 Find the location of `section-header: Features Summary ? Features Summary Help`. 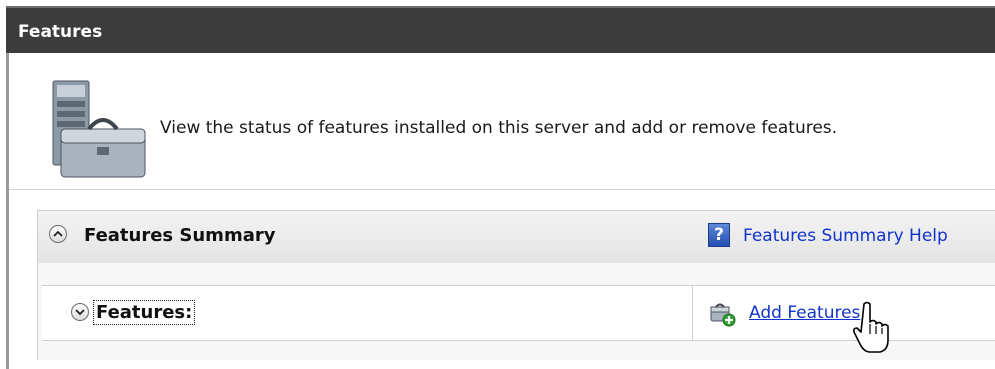

section-header: Features Summary ? Features Summary Help is located at coordinates (516, 237).